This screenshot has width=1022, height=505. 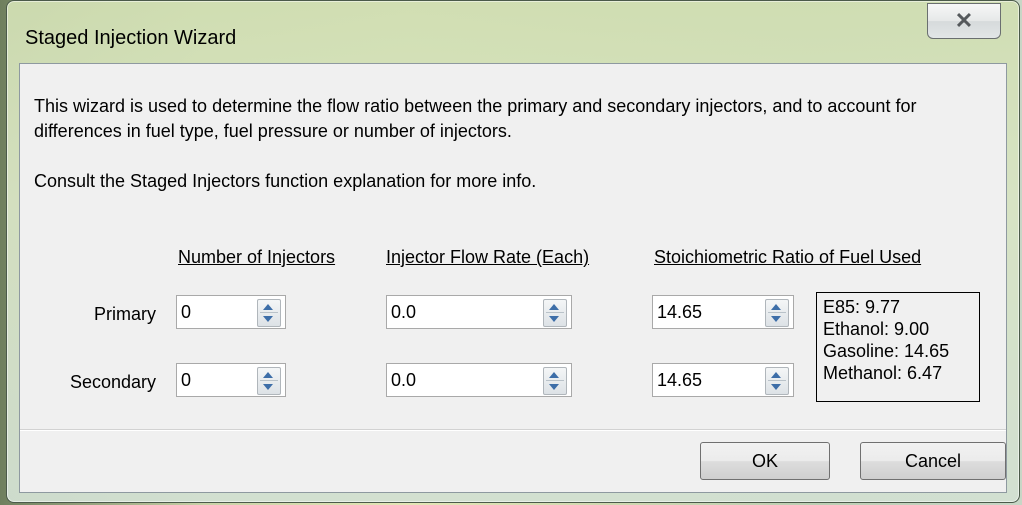 I want to click on divider, so click(x=513, y=430).